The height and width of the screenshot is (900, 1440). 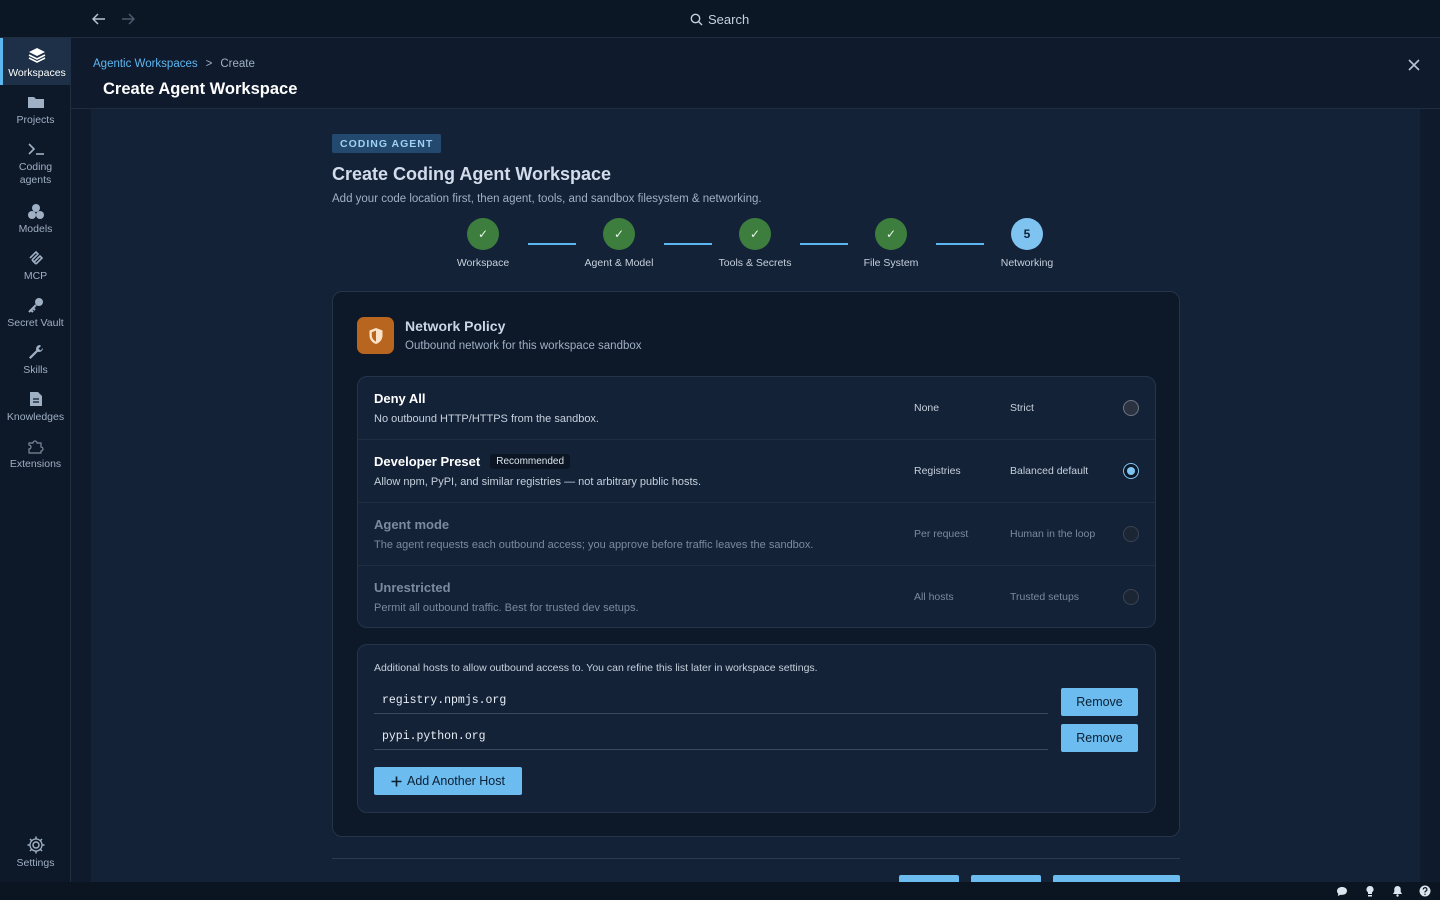 What do you see at coordinates (35, 447) in the screenshot?
I see `puzzle-icon` at bounding box center [35, 447].